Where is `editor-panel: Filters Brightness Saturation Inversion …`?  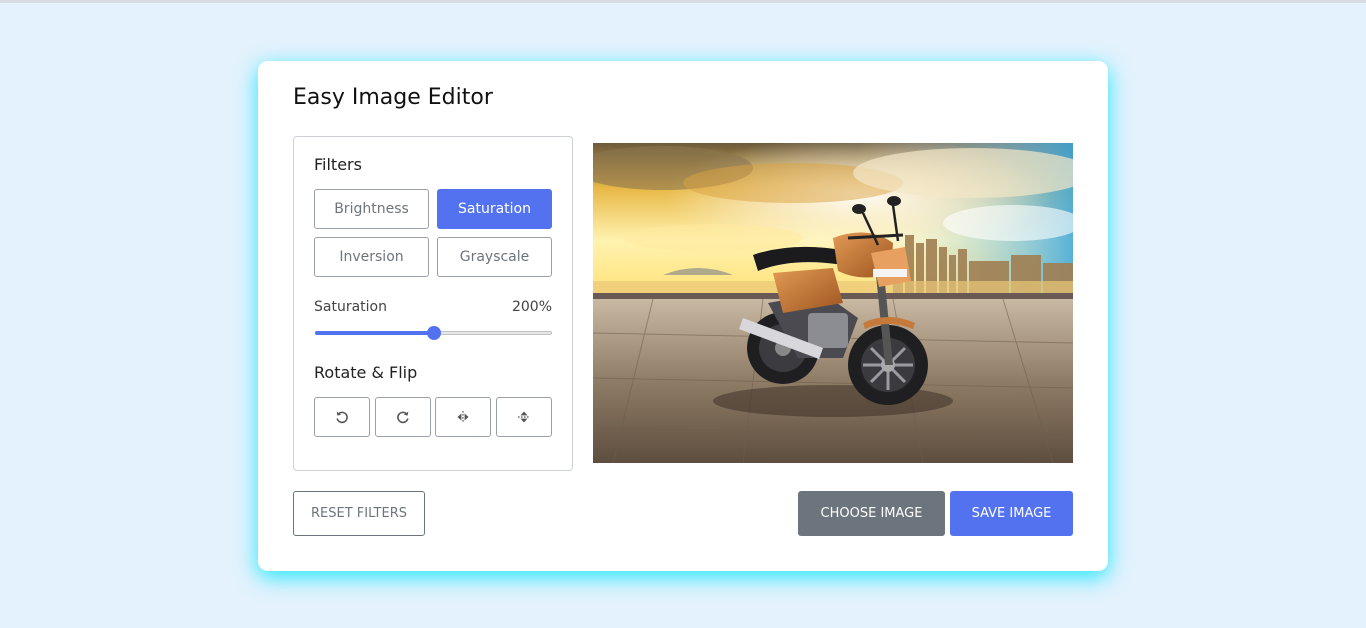
editor-panel: Filters Brightness Saturation Inversion … is located at coordinates (433, 303).